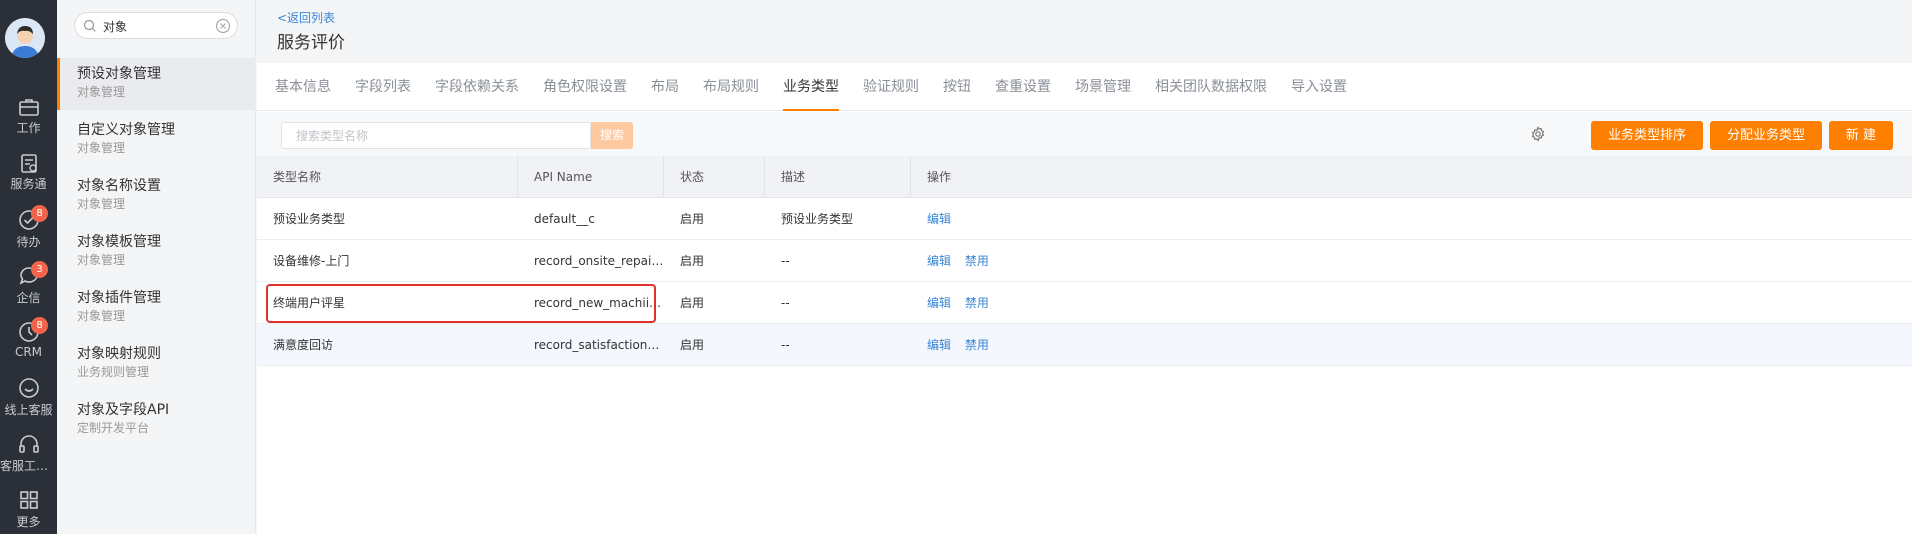  I want to click on smile-icon, so click(28, 388).